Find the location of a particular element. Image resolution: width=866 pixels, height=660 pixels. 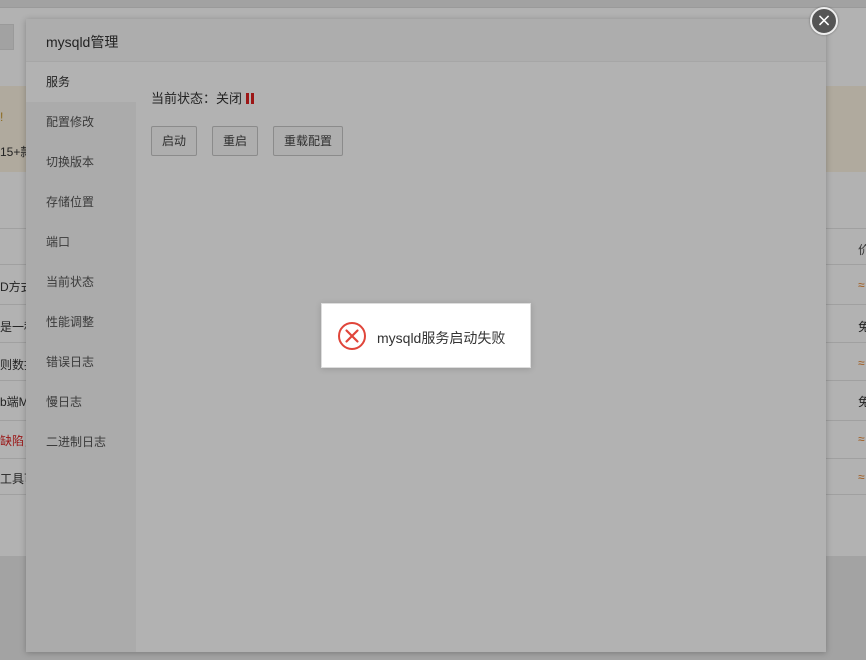

error-toast: mysqld服务启动失败 is located at coordinates (426, 335).